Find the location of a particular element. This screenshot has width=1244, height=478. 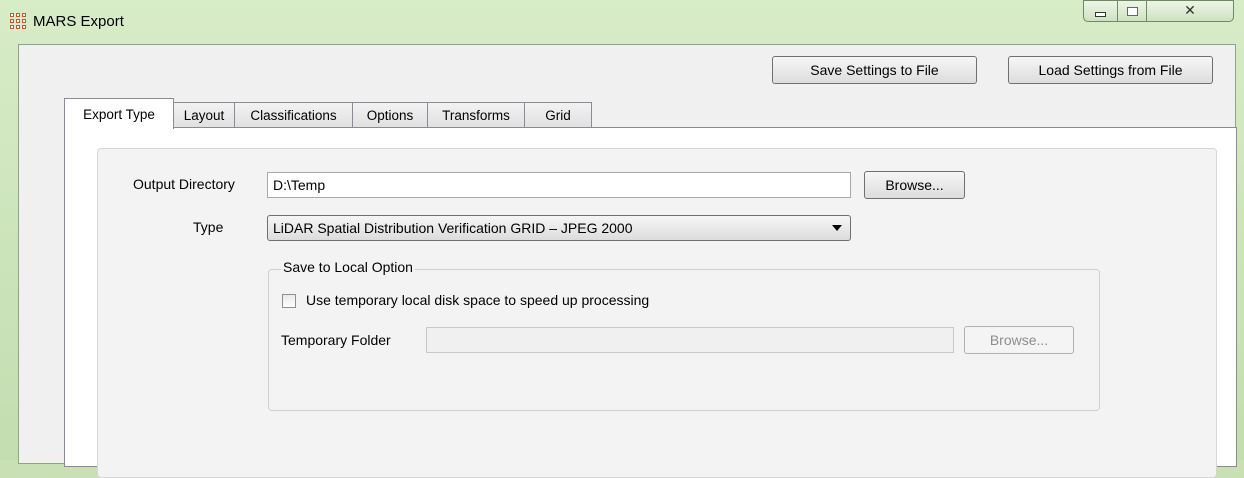

use-temp-disk-checkbox is located at coordinates (289, 301).